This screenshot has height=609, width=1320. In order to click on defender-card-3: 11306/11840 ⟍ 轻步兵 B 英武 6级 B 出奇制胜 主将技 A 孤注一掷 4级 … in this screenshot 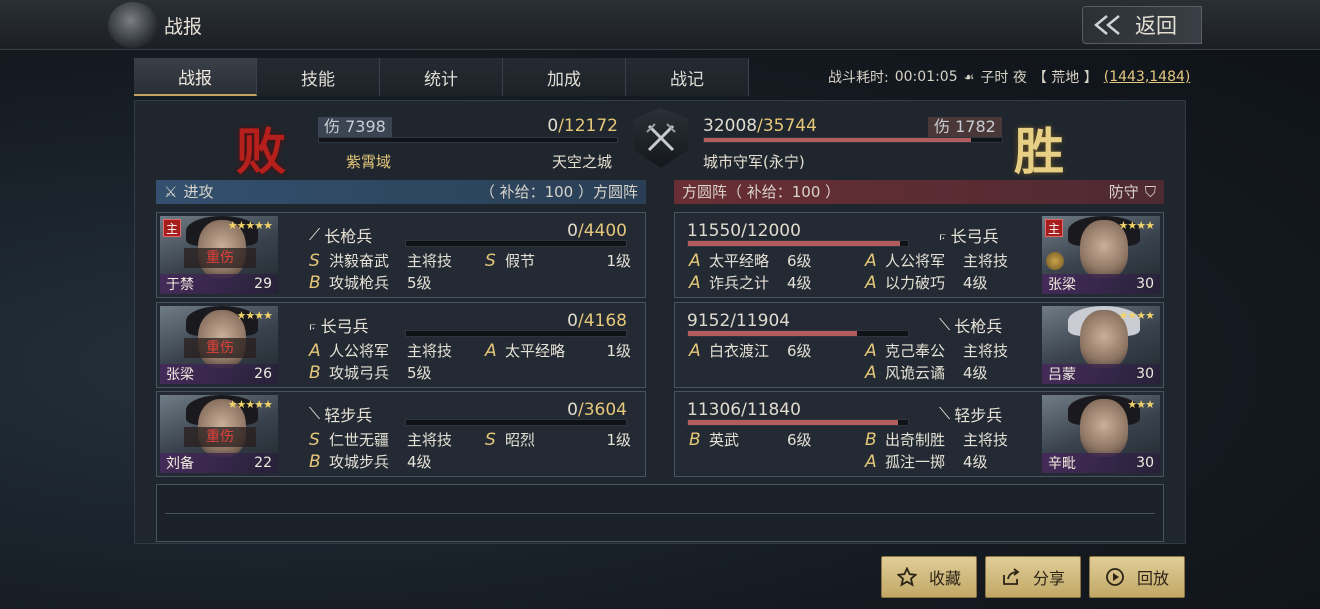, I will do `click(919, 434)`.